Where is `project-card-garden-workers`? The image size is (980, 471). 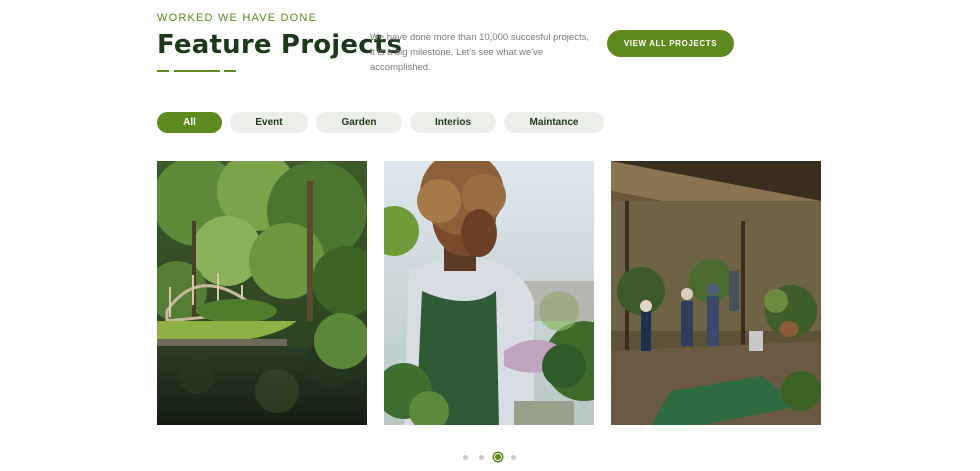
project-card-garden-workers is located at coordinates (716, 293).